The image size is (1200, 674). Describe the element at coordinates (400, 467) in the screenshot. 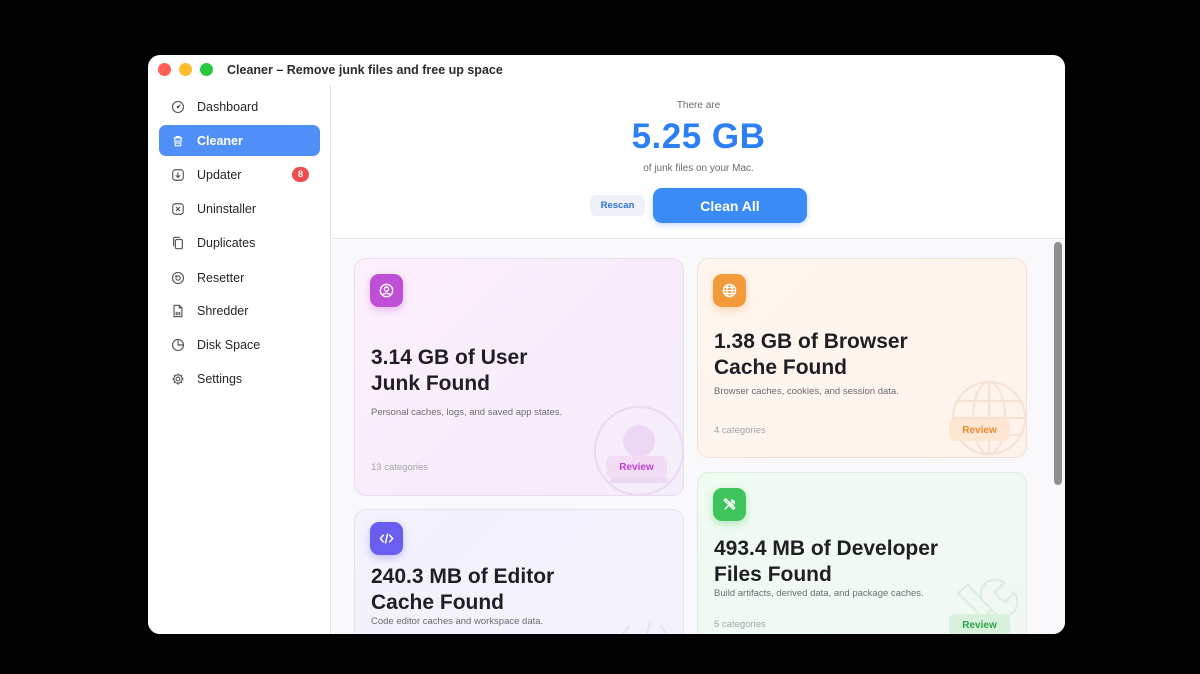

I see `category-count: 13 categories` at that location.